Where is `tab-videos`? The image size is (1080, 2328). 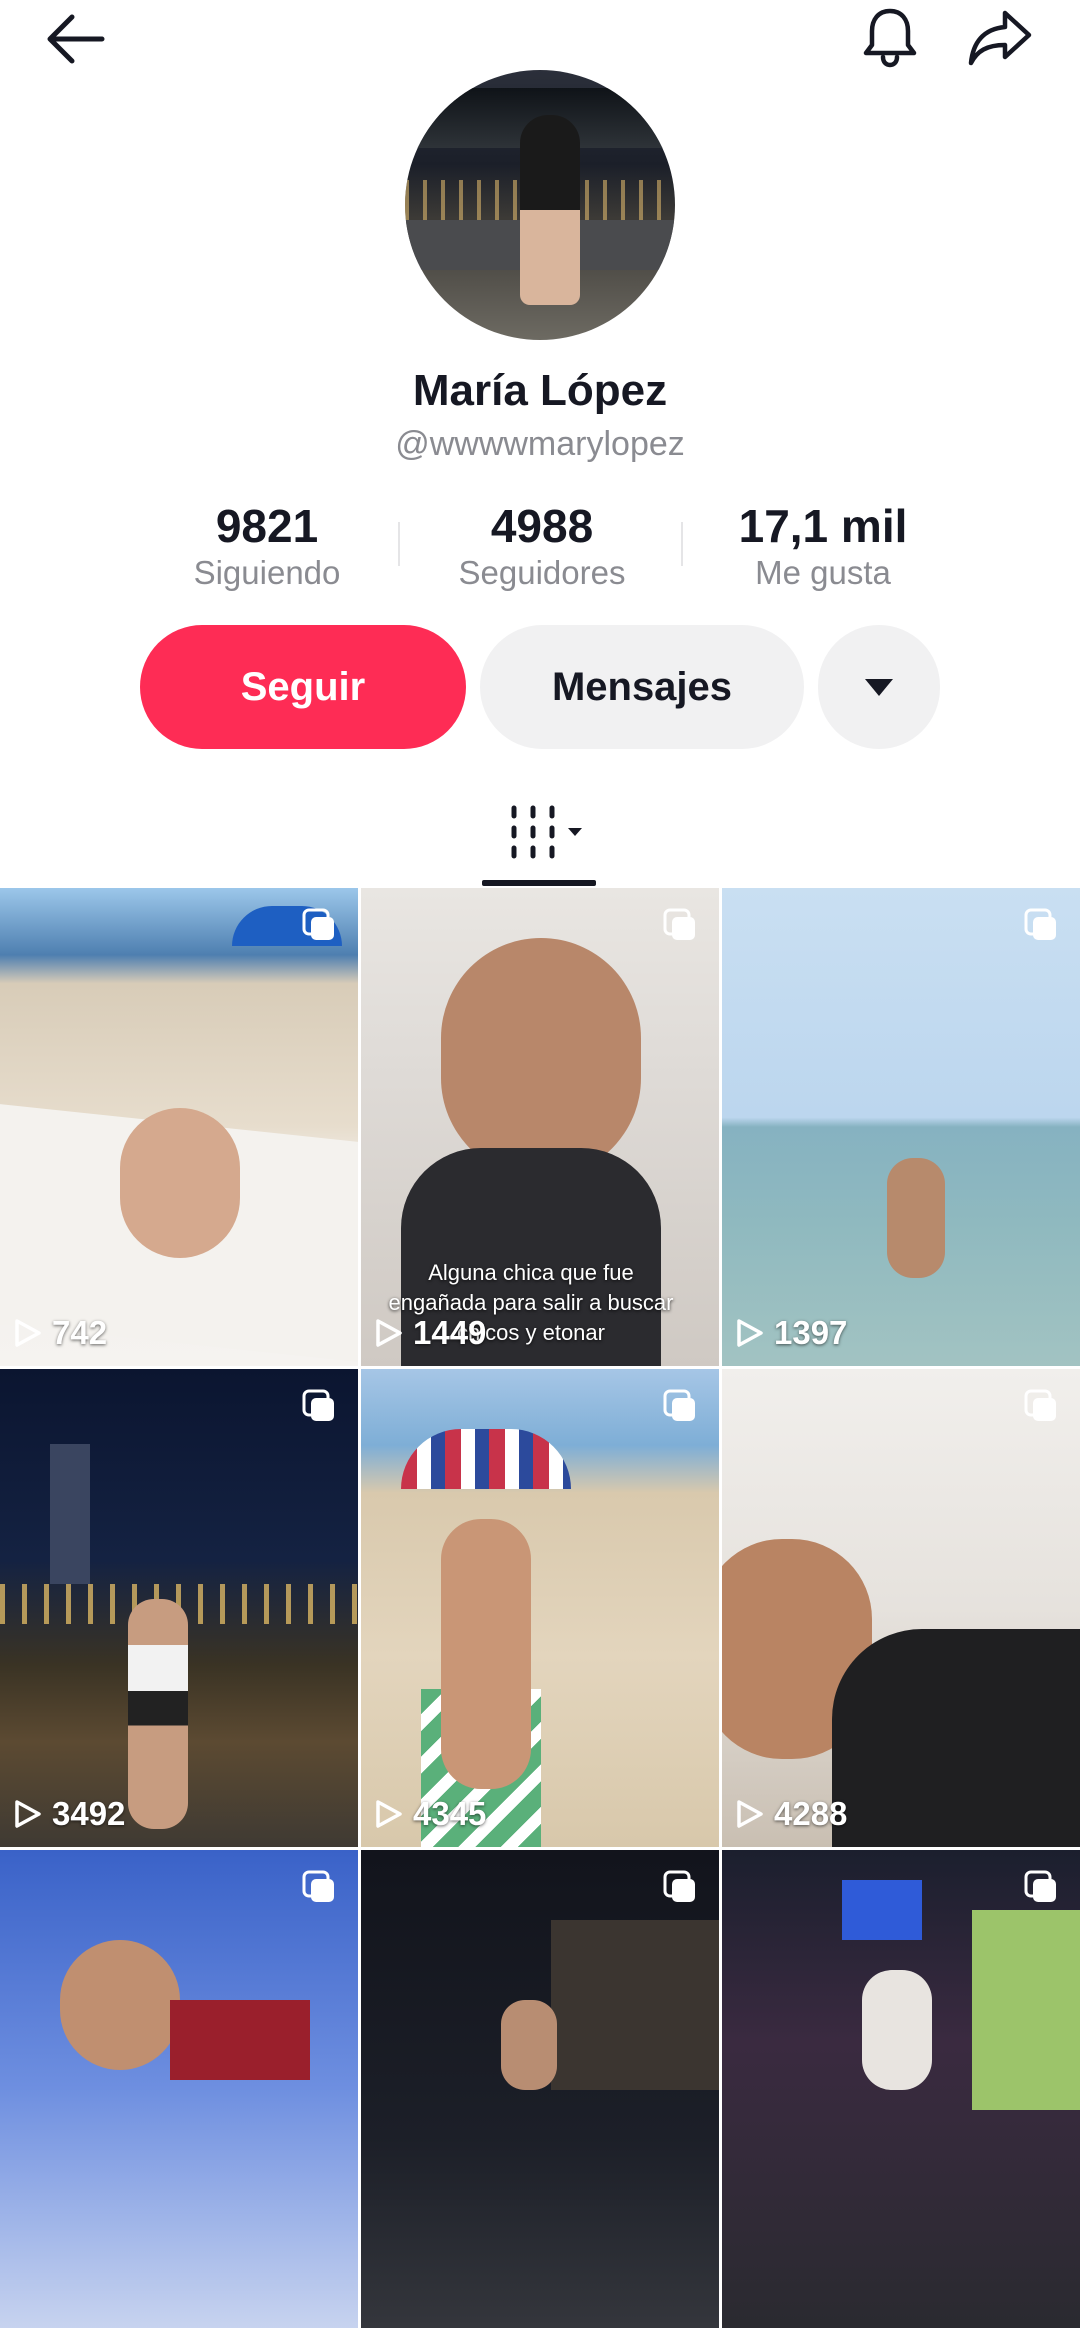
tab-videos is located at coordinates (550, 834).